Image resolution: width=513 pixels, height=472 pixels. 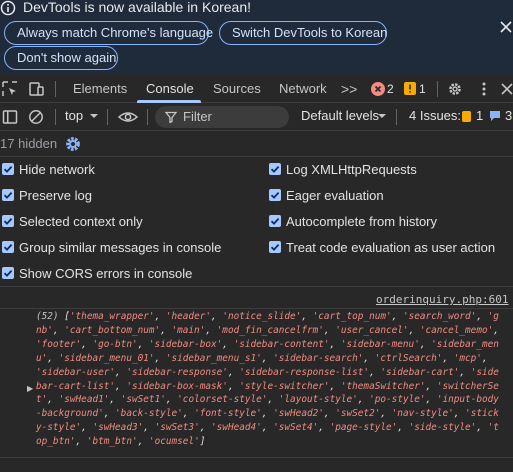 What do you see at coordinates (112, 442) in the screenshot?
I see `array-item: 'btm_btn'` at bounding box center [112, 442].